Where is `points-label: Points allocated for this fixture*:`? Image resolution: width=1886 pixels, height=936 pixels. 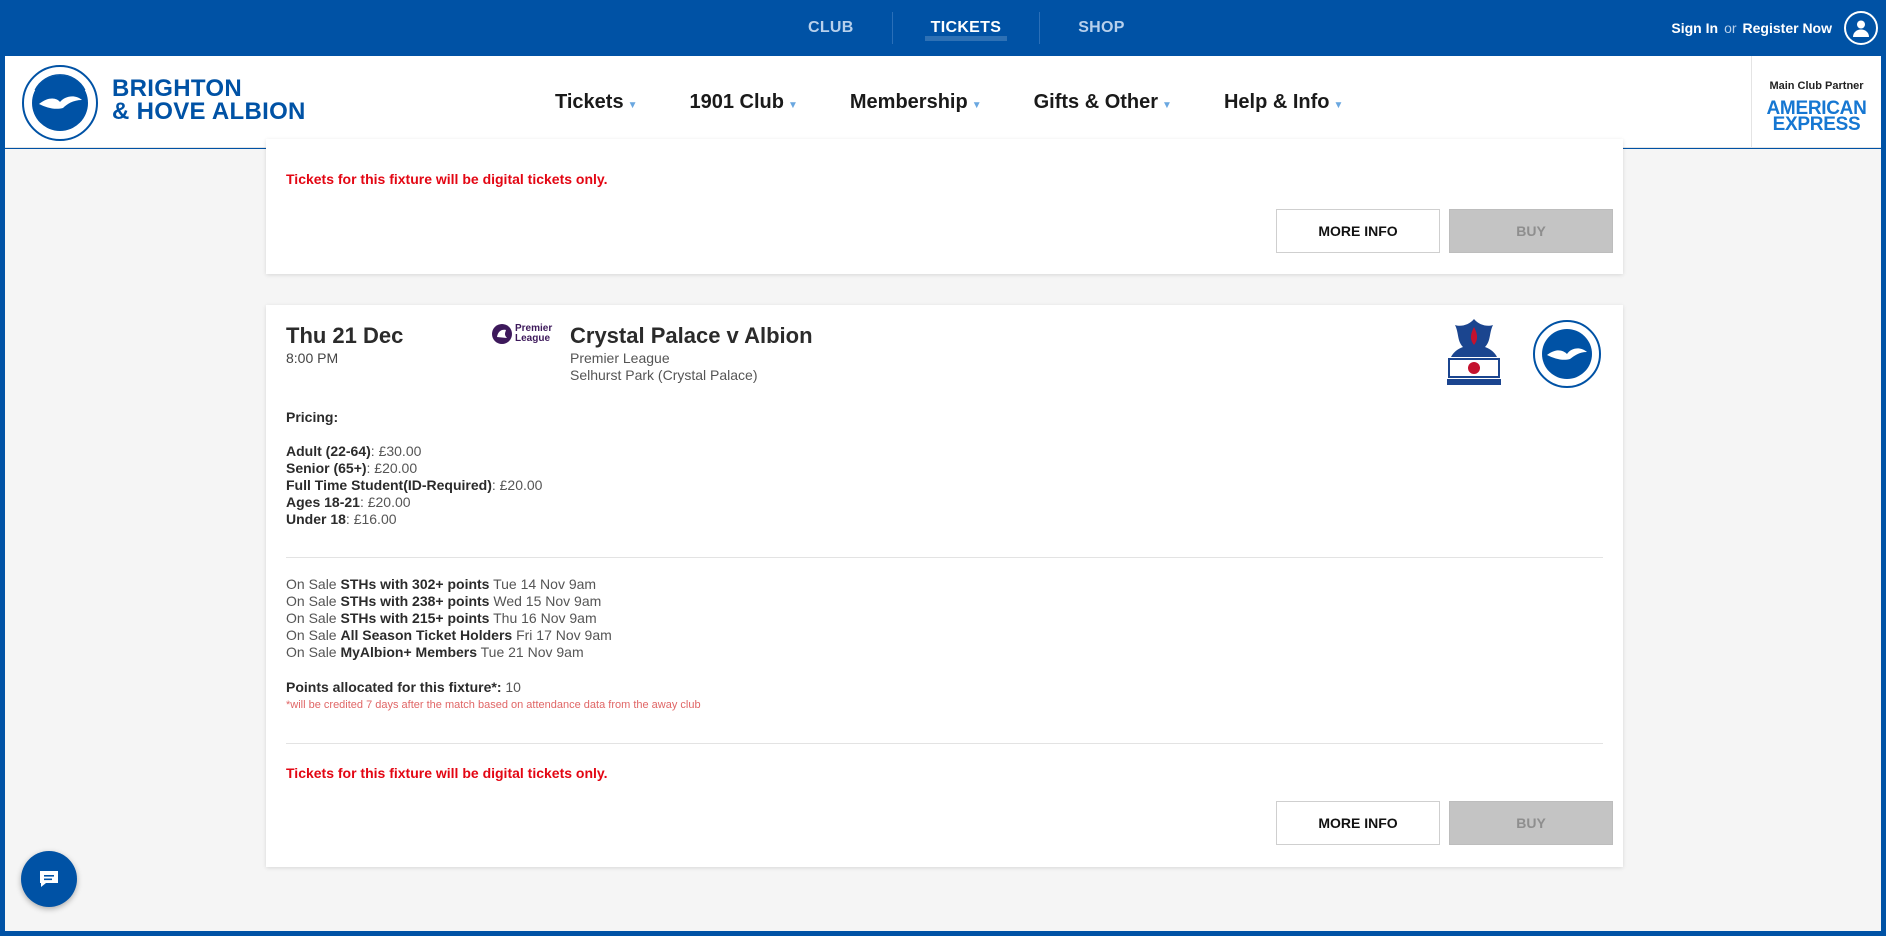
points-label: Points allocated for this fixture*: is located at coordinates (394, 687).